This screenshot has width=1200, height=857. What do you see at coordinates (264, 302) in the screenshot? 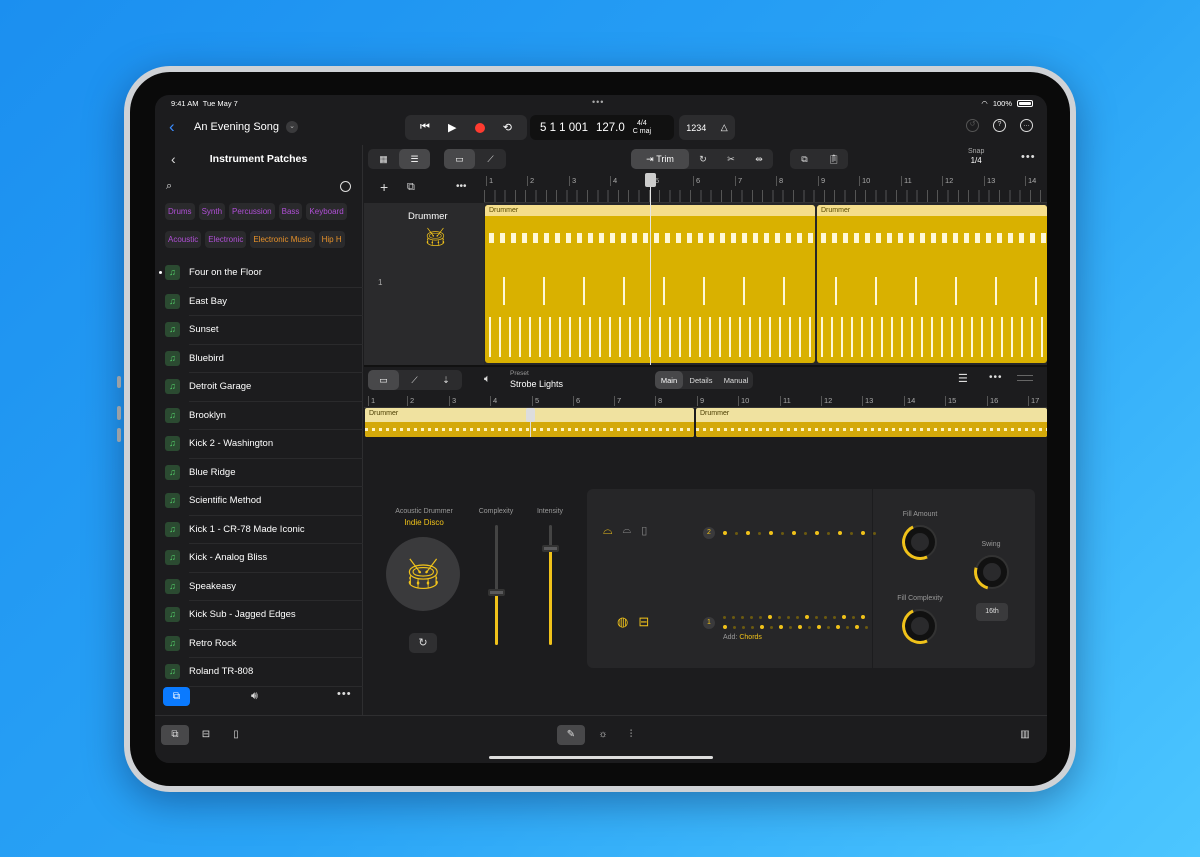
I see `list-item: ♫ East Bay` at bounding box center [264, 302].